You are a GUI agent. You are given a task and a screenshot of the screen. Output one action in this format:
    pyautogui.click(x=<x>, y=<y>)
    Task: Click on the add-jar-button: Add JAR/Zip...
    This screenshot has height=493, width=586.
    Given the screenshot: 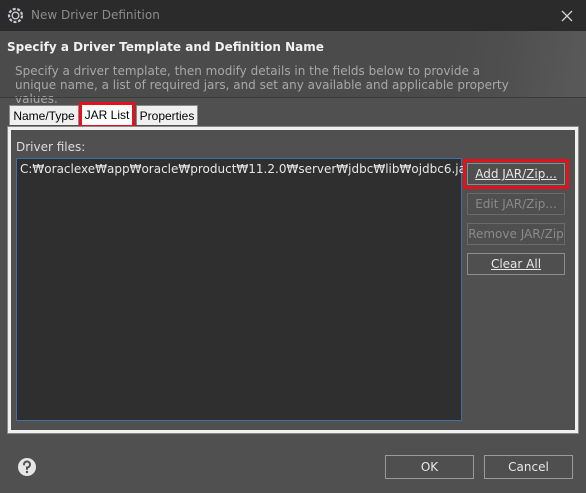 What is the action you would take?
    pyautogui.click(x=516, y=174)
    